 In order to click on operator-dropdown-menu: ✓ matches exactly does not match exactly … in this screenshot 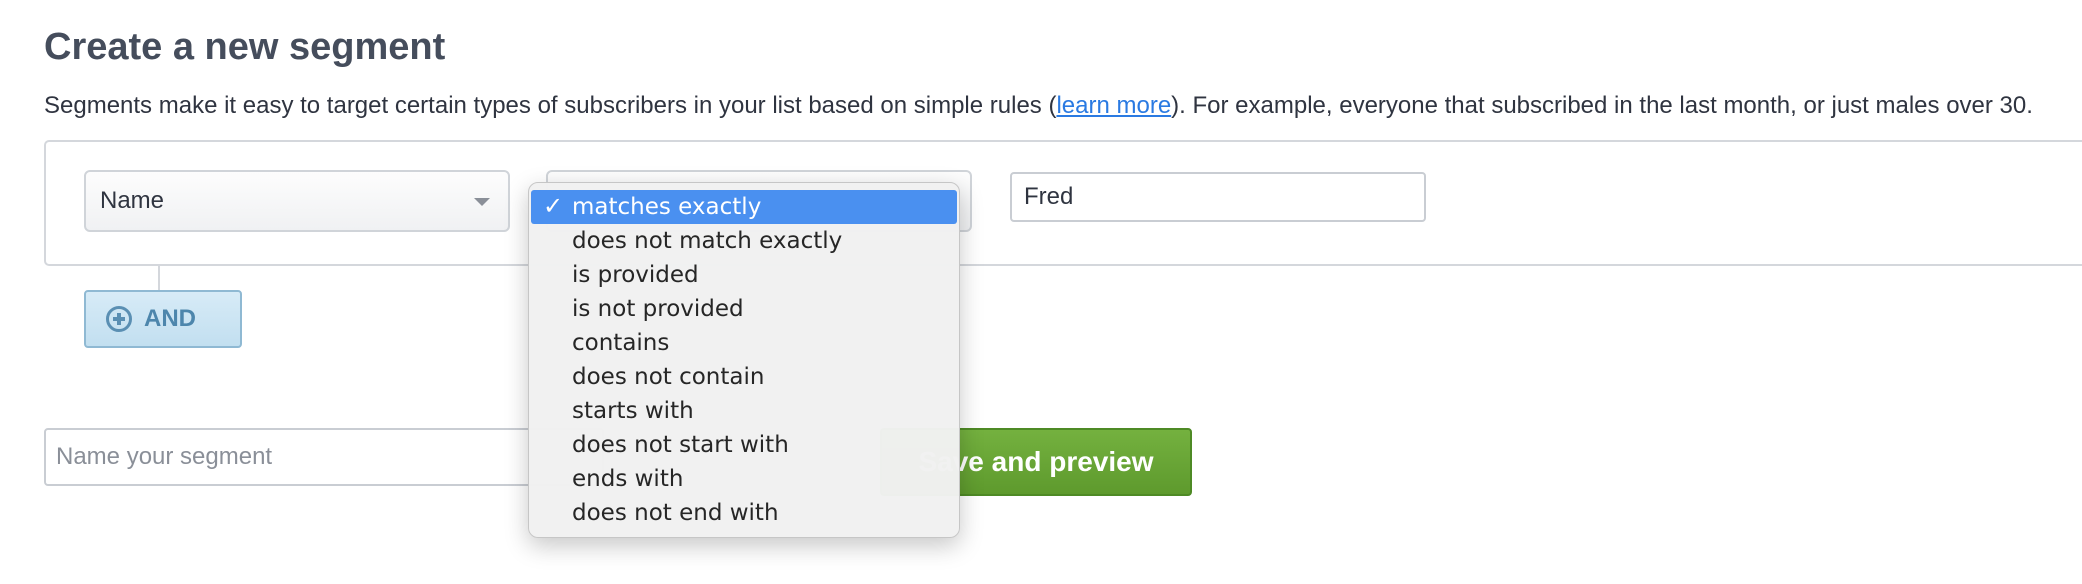, I will do `click(744, 360)`.